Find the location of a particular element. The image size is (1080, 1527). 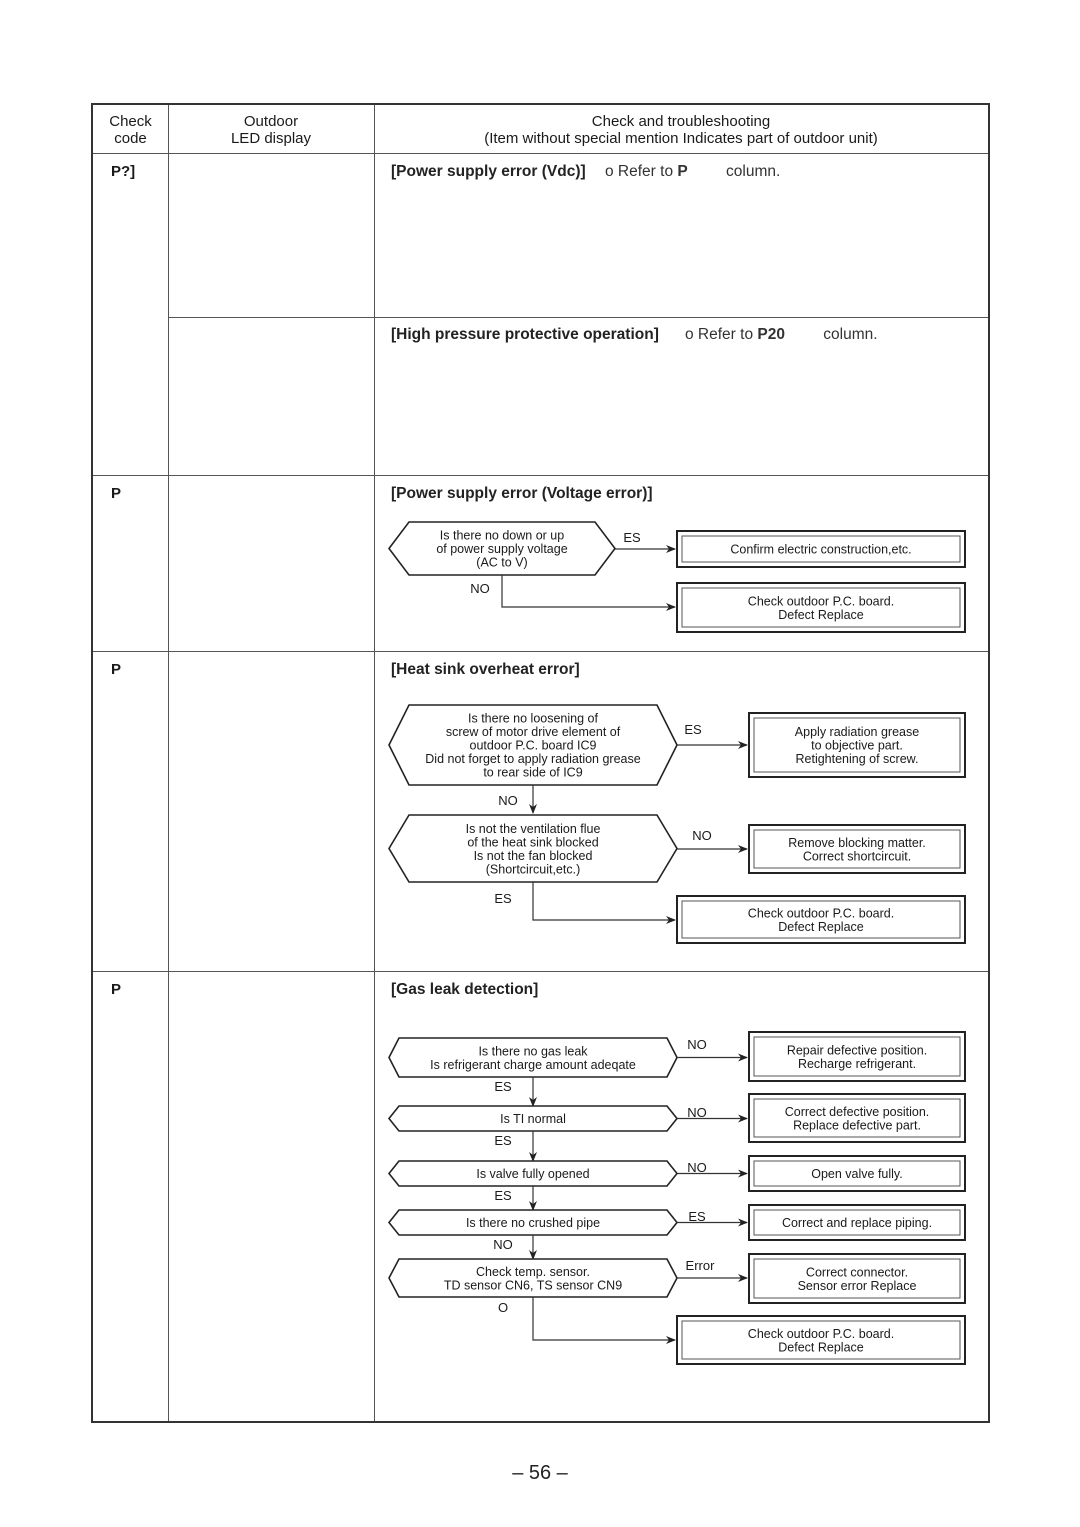

decision-text: Is there no crushed pipe is located at coordinates (533, 1223).